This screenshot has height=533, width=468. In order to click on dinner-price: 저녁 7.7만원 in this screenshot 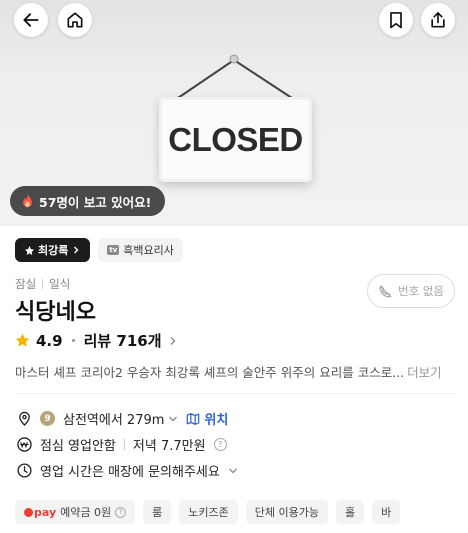, I will do `click(169, 446)`.